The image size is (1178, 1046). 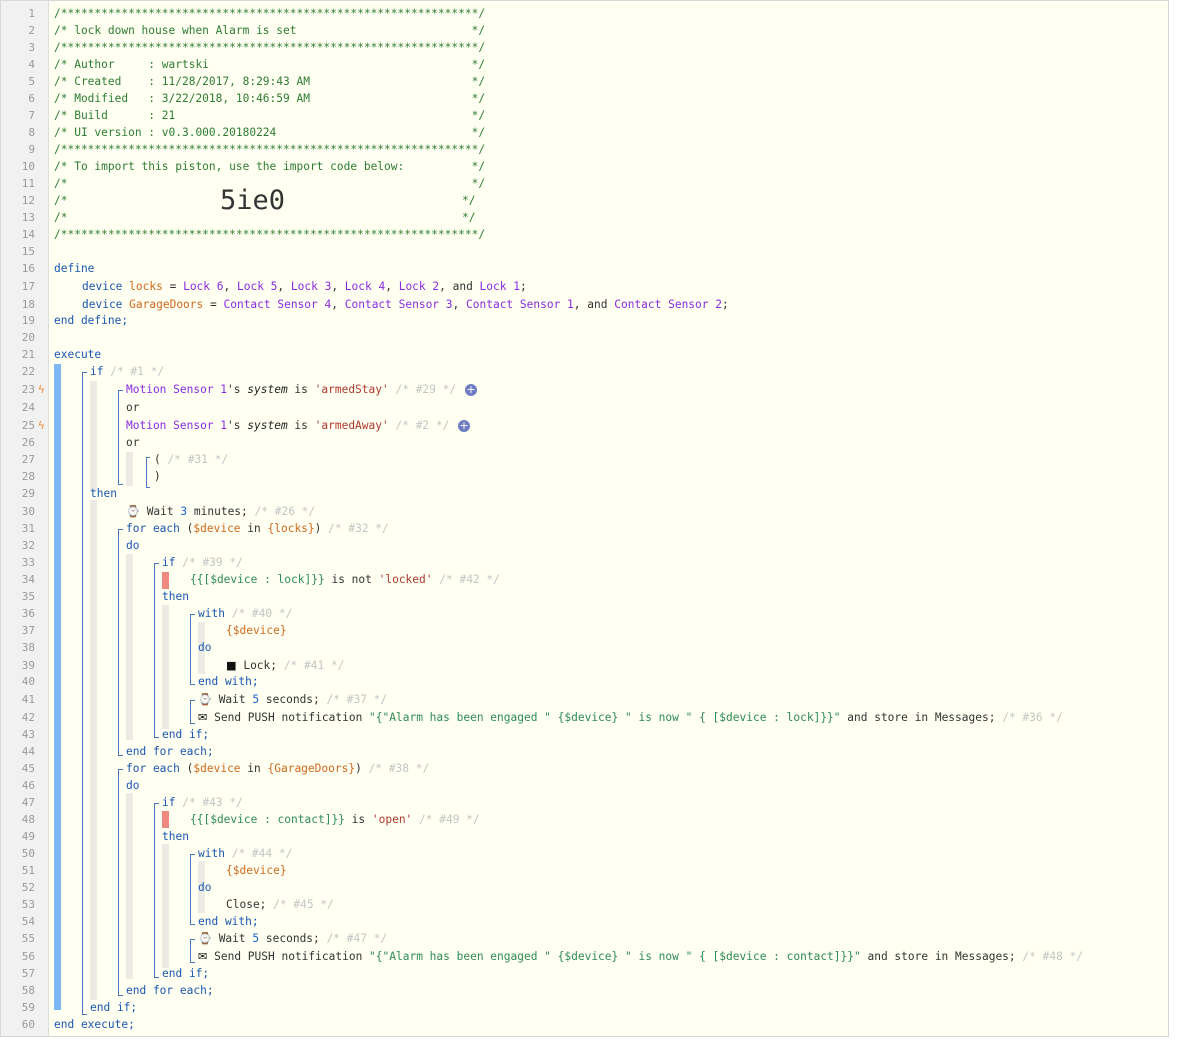 What do you see at coordinates (31, 115) in the screenshot?
I see `line-number: 7` at bounding box center [31, 115].